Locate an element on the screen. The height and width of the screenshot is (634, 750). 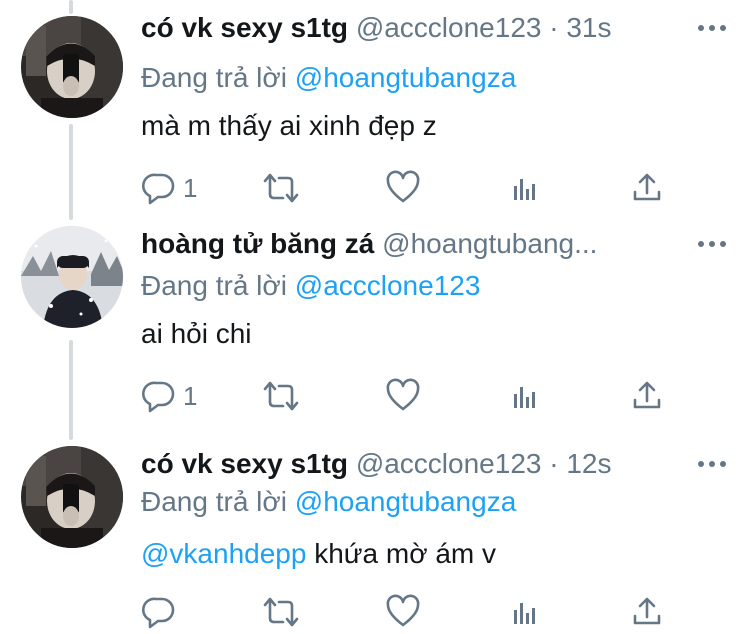
text-mention: @vkanhdepp is located at coordinates (223, 553).